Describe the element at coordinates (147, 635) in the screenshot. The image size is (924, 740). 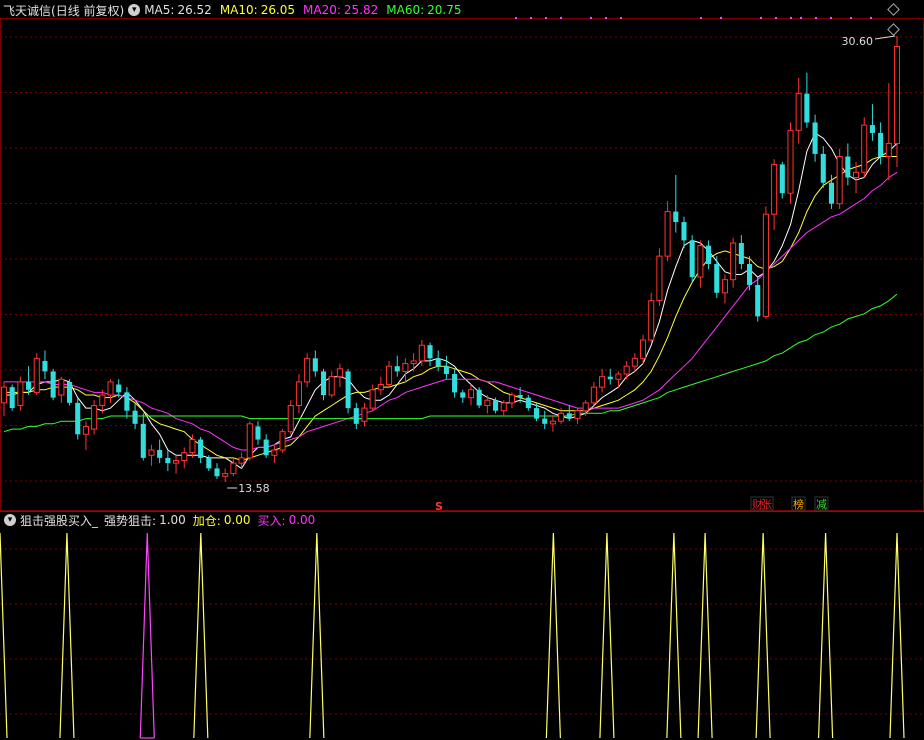
I see `signal-spike-add` at that location.